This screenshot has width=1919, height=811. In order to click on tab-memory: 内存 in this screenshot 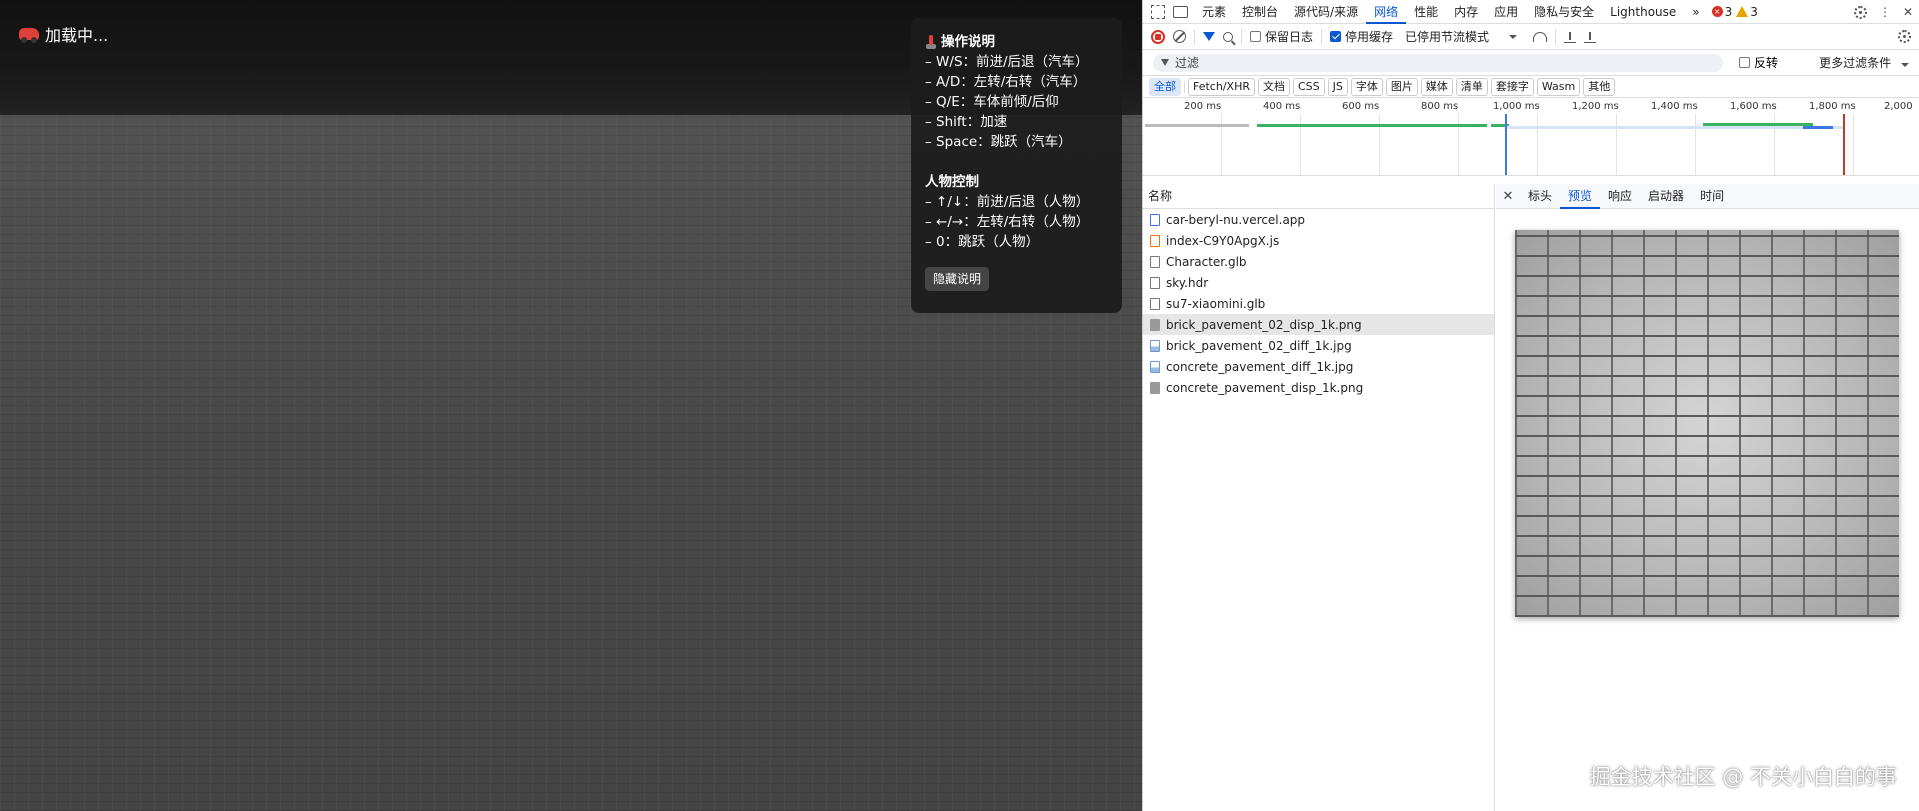, I will do `click(1466, 12)`.